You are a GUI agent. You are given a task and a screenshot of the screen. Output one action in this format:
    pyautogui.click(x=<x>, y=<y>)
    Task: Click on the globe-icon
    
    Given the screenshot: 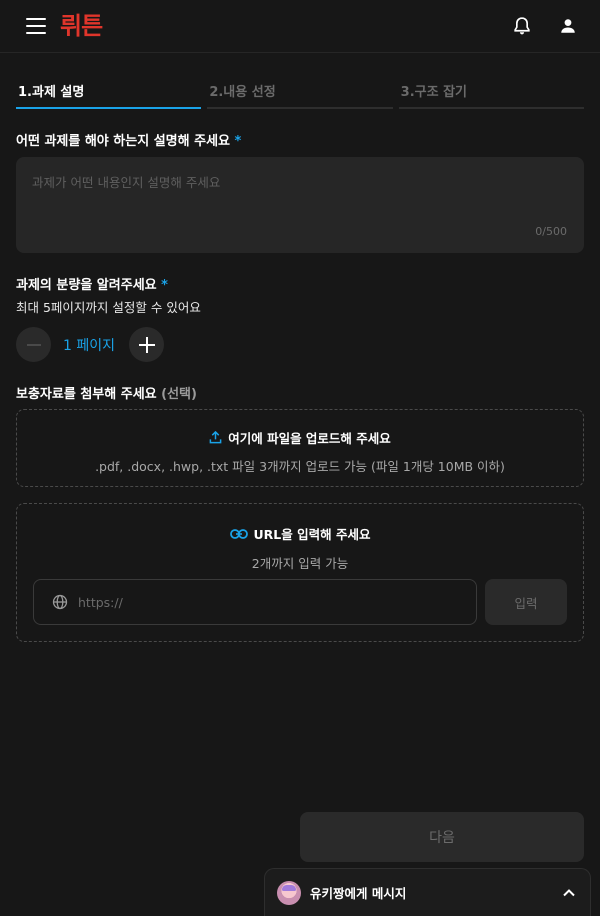 What is the action you would take?
    pyautogui.click(x=60, y=602)
    